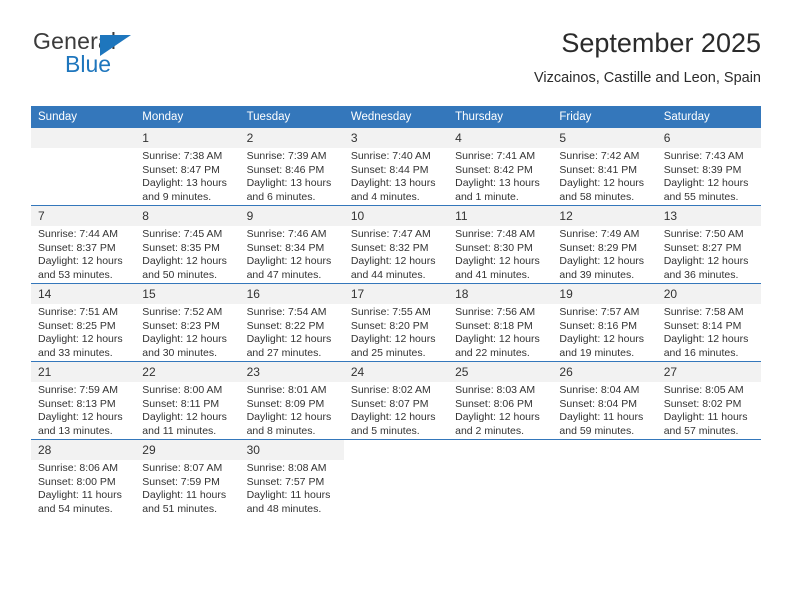 This screenshot has width=792, height=612. Describe the element at coordinates (602, 190) in the screenshot. I see `daylight-text: Daylight: 12 hours and 58 minutes.` at that location.